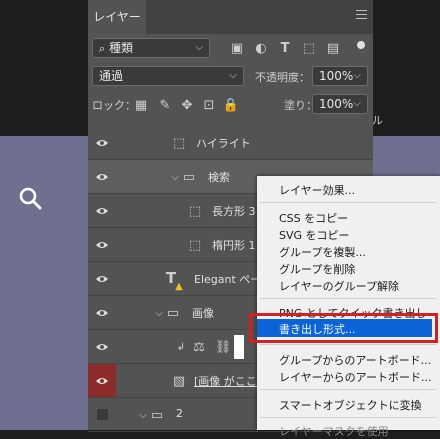 Image resolution: width=440 pixels, height=439 pixels. I want to click on filter-kind-value: 種類, so click(121, 48).